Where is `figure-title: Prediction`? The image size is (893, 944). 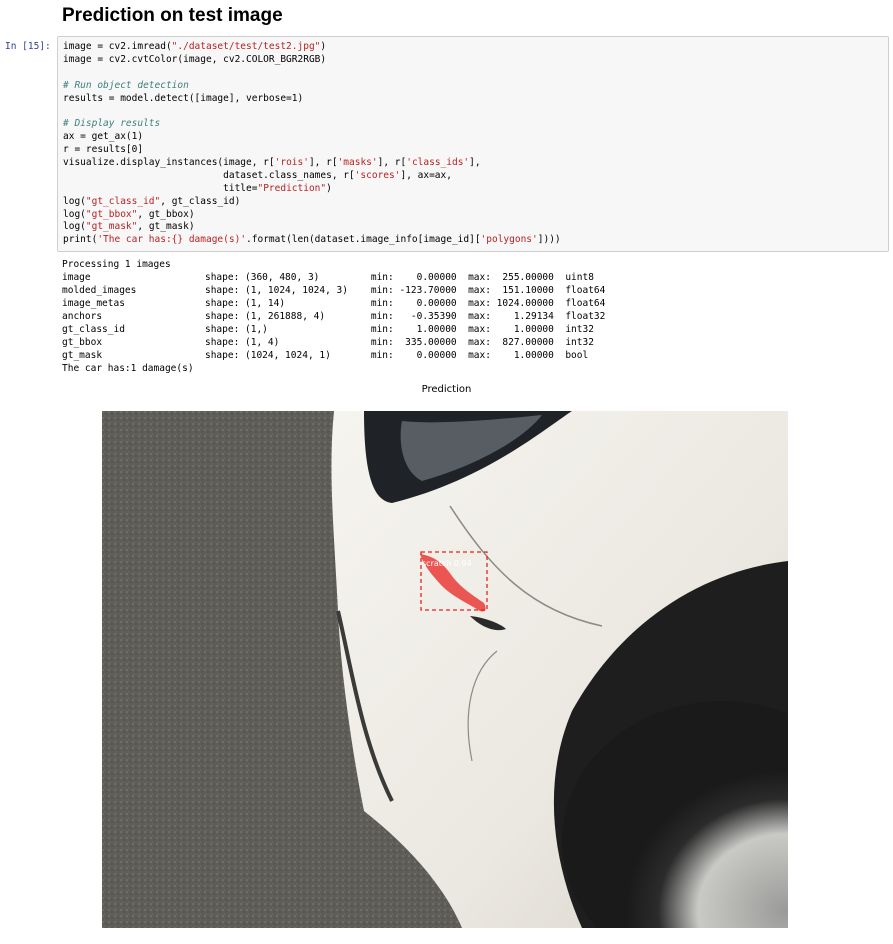 figure-title: Prediction is located at coordinates (446, 389).